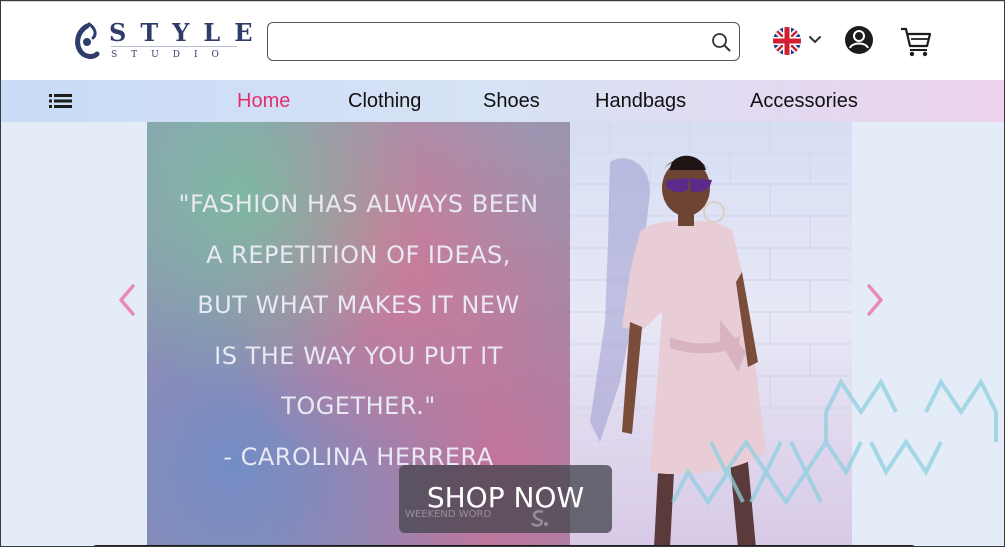 The width and height of the screenshot is (1005, 547). I want to click on quote-line: TOGETHER.", so click(358, 406).